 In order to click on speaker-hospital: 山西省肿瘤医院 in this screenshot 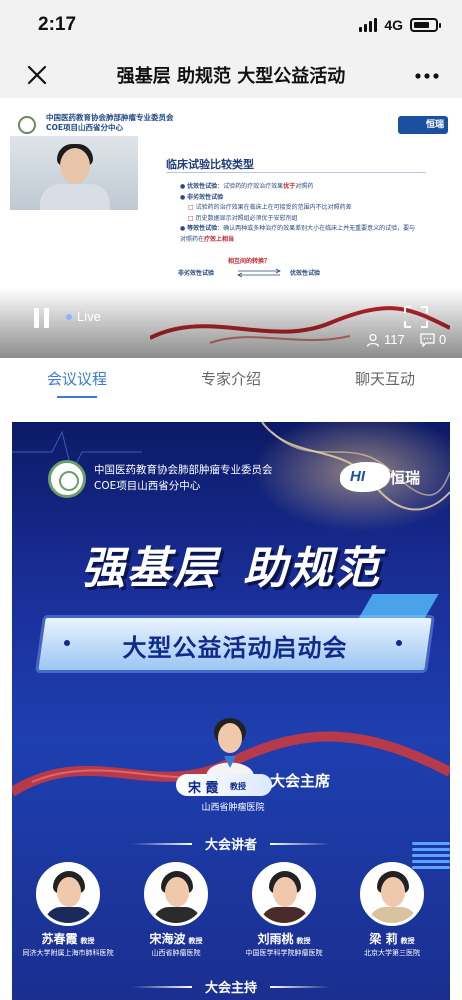, I will do `click(176, 953)`.